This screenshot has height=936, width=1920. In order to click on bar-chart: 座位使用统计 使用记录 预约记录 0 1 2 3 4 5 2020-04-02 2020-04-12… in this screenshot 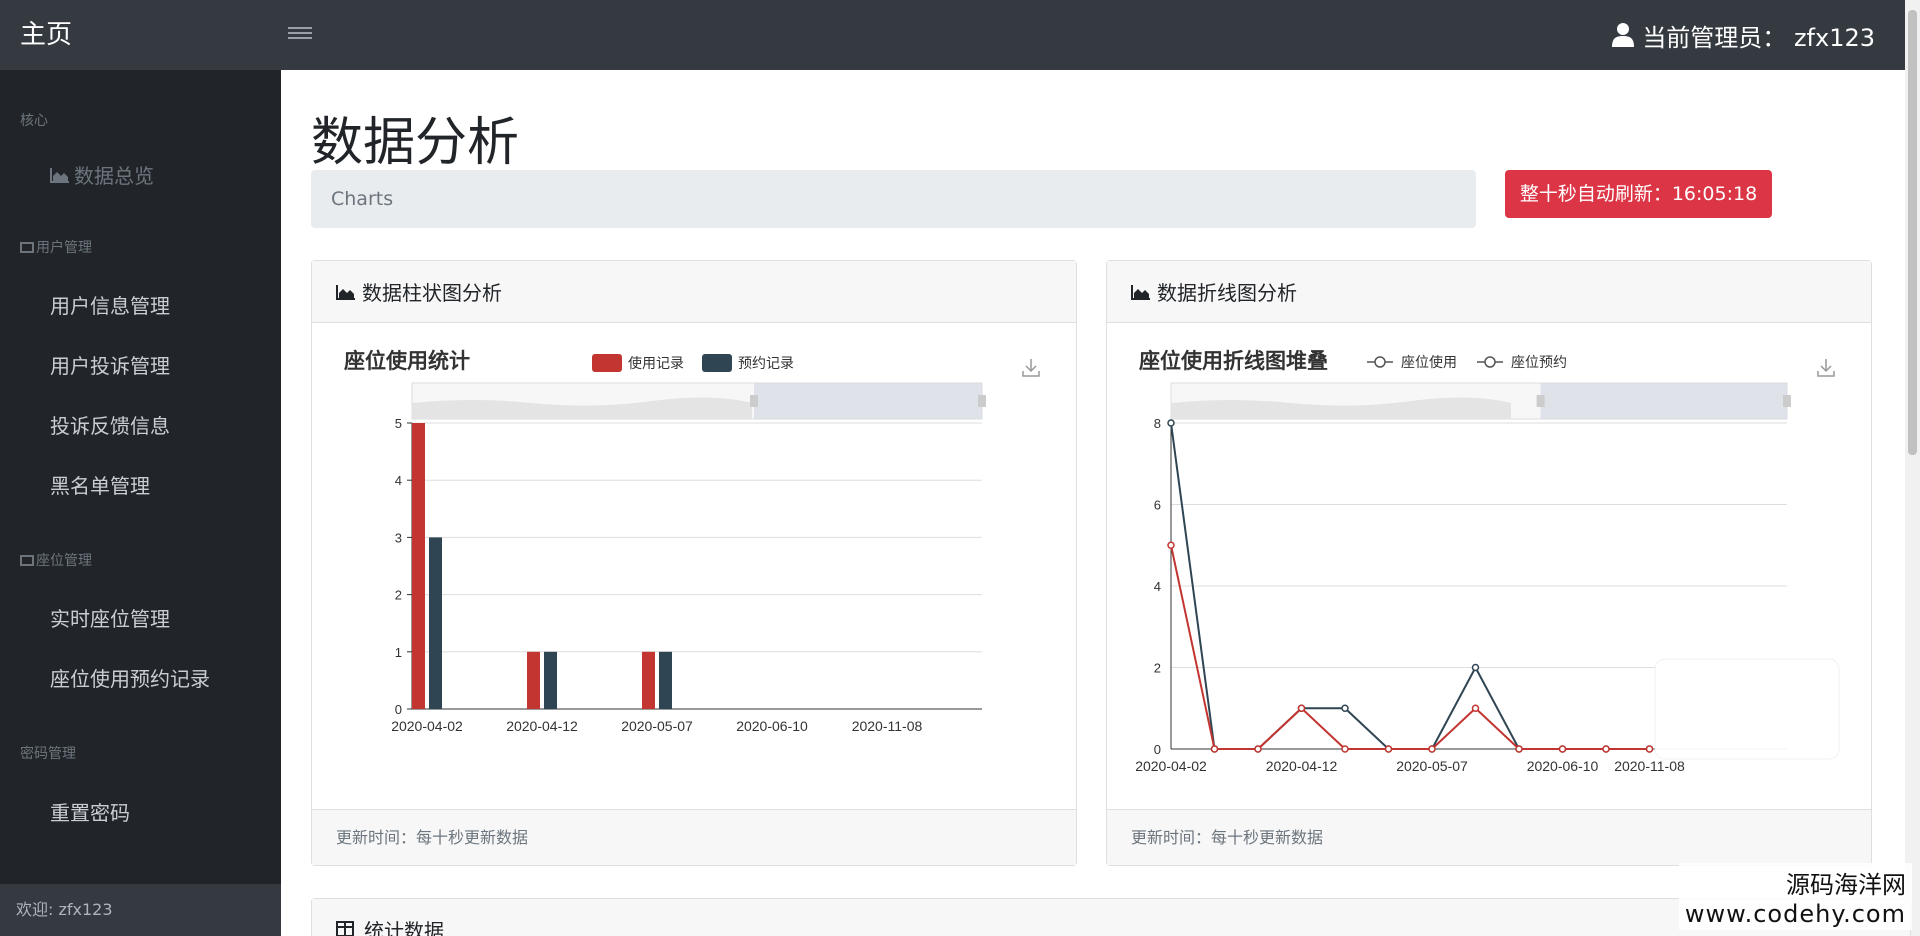, I will do `click(692, 541)`.